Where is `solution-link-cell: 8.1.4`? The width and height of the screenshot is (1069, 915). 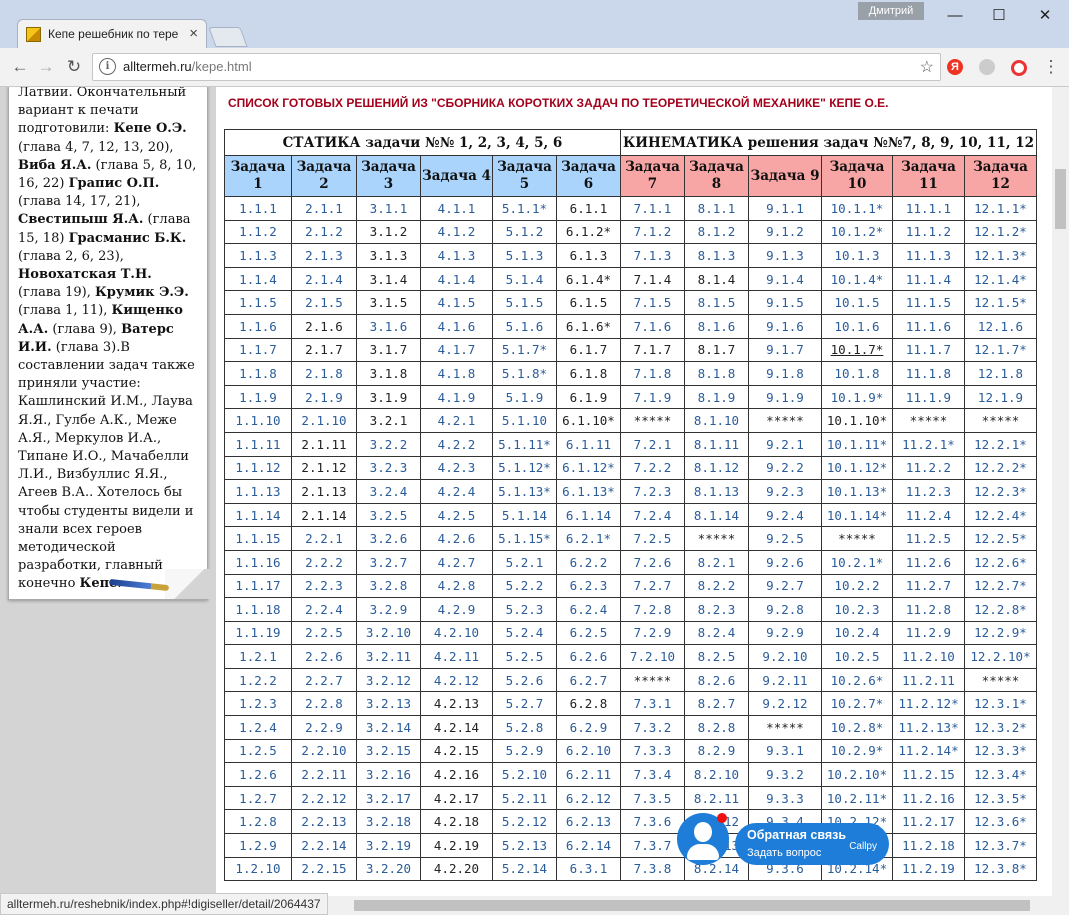 solution-link-cell: 8.1.4 is located at coordinates (716, 279).